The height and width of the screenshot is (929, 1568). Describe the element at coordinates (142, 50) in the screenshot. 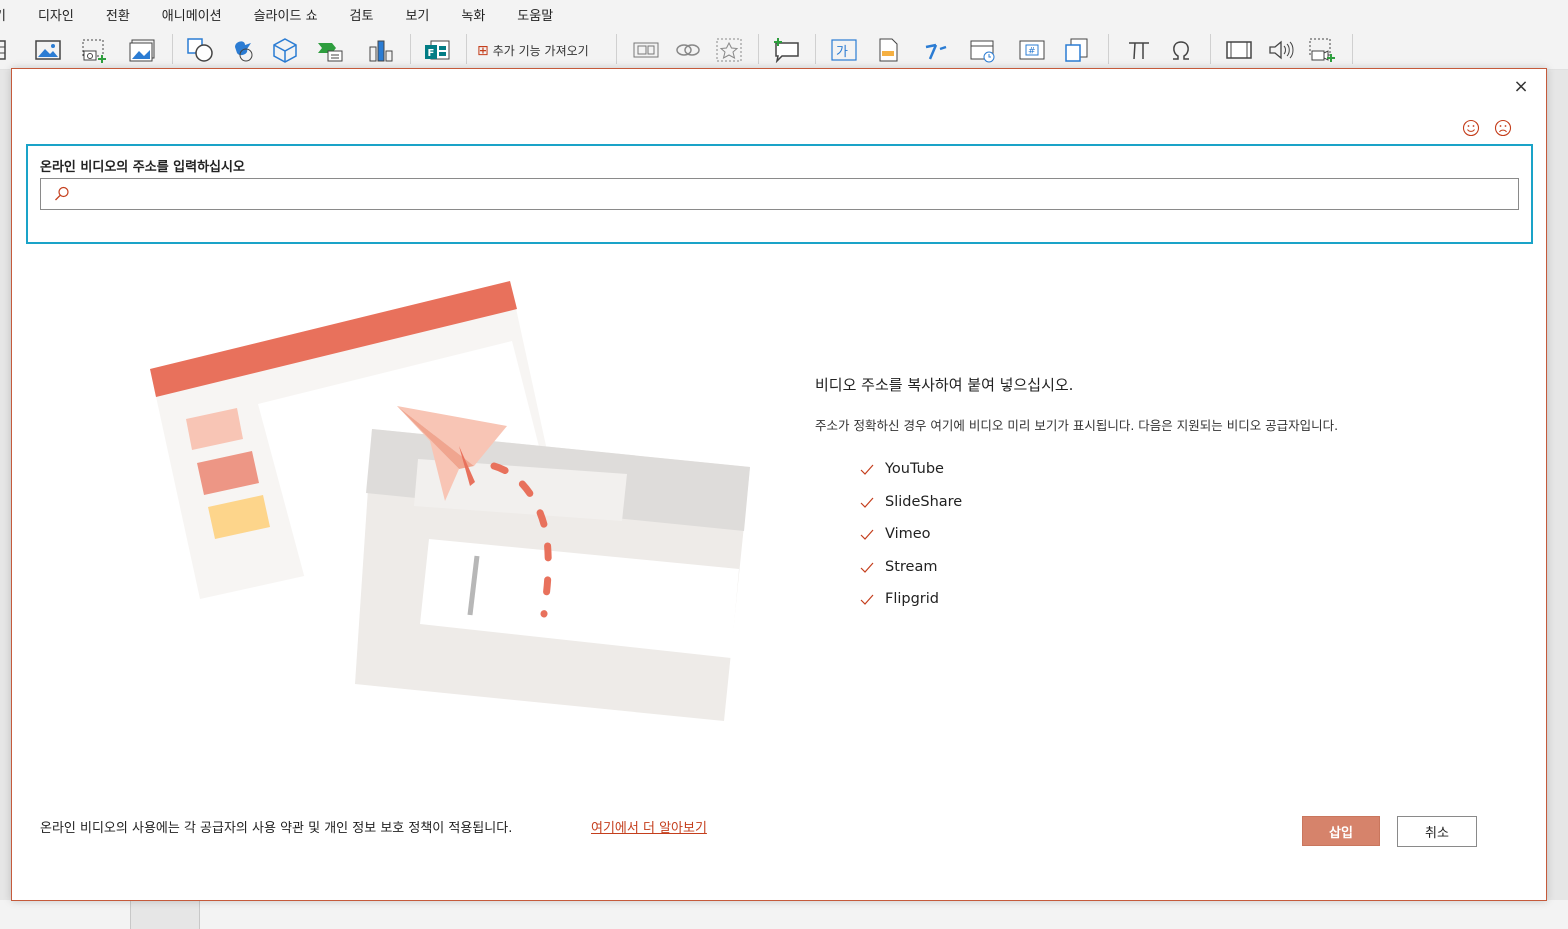

I see `photo-album-icon` at that location.